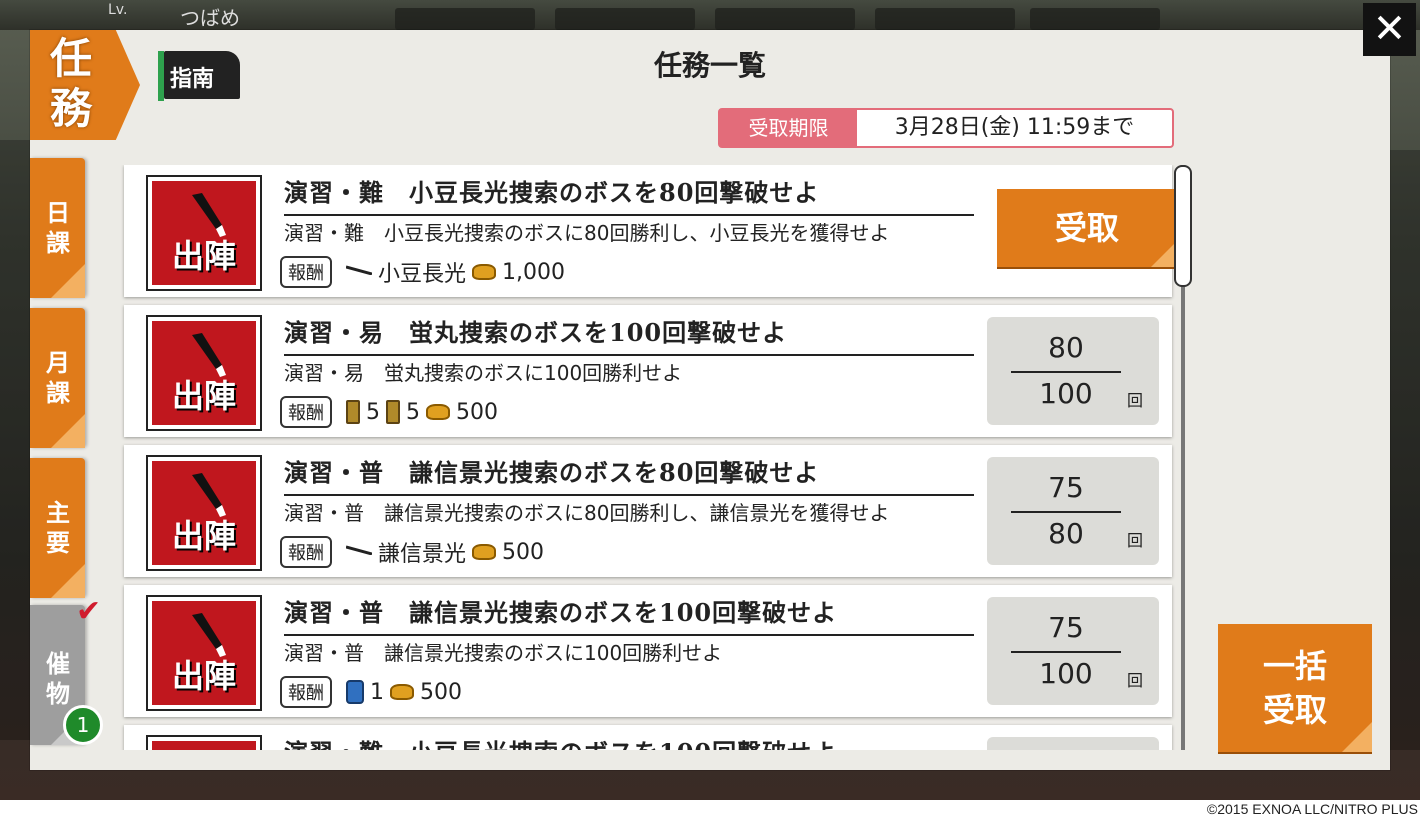 Image resolution: width=1420 pixels, height=823 pixels. What do you see at coordinates (629, 194) in the screenshot?
I see `quest-title: 演習・難 小豆長光捜索のボスを80回撃破せよ` at bounding box center [629, 194].